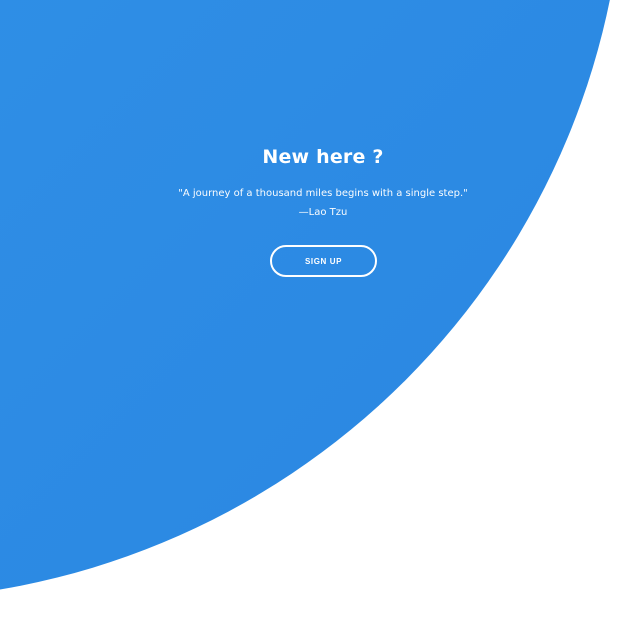 Image resolution: width=632 pixels, height=630 pixels. What do you see at coordinates (323, 212) in the screenshot?
I see `quote-author: —Lao Tzu` at bounding box center [323, 212].